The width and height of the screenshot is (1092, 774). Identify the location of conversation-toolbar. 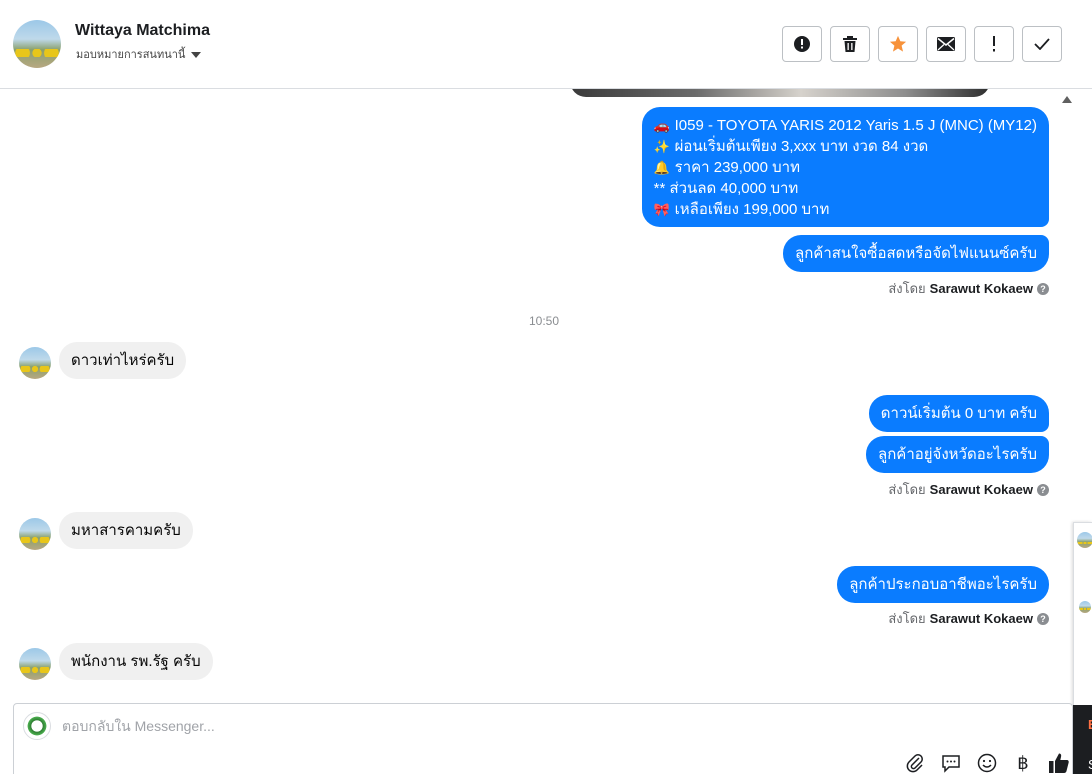
(922, 44).